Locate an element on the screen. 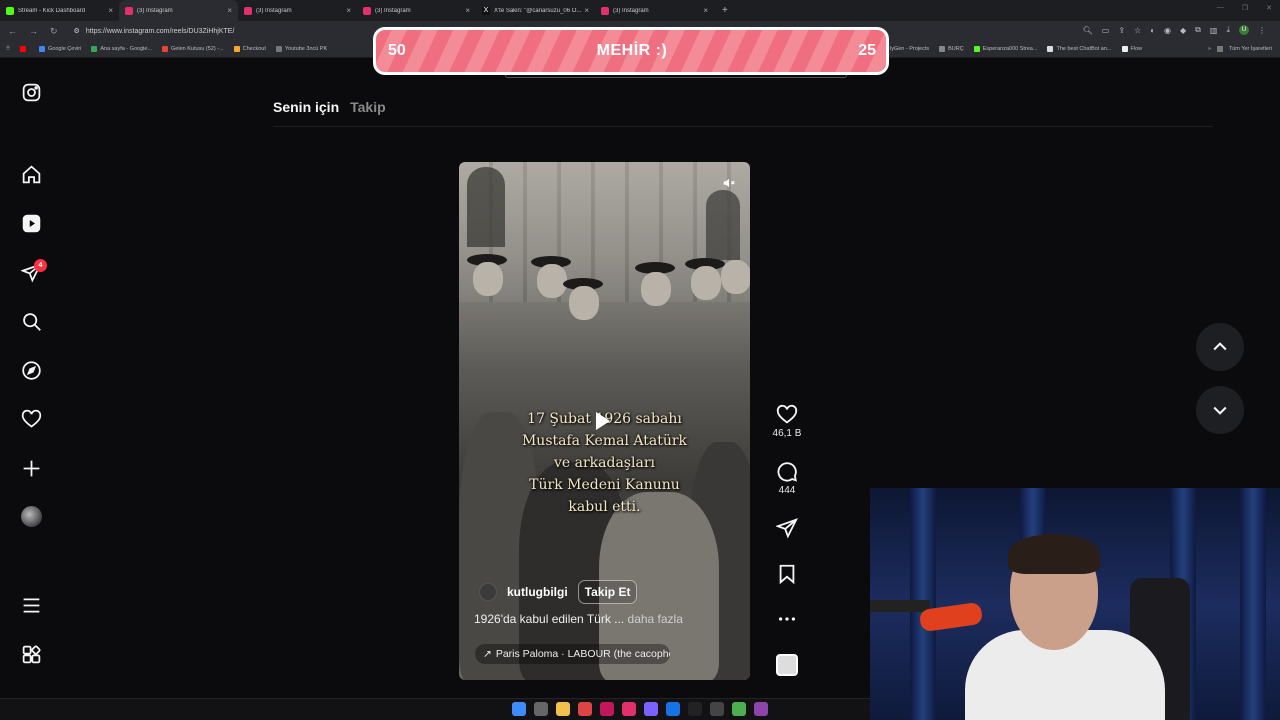 This screenshot has width=1280, height=720. reels-icon is located at coordinates (31, 223).